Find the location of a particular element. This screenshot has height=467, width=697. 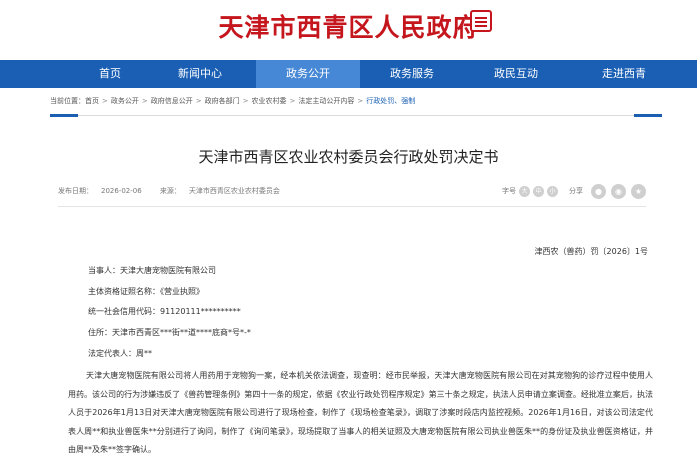

source: 天津市西青区农业农村委员会 is located at coordinates (234, 191).